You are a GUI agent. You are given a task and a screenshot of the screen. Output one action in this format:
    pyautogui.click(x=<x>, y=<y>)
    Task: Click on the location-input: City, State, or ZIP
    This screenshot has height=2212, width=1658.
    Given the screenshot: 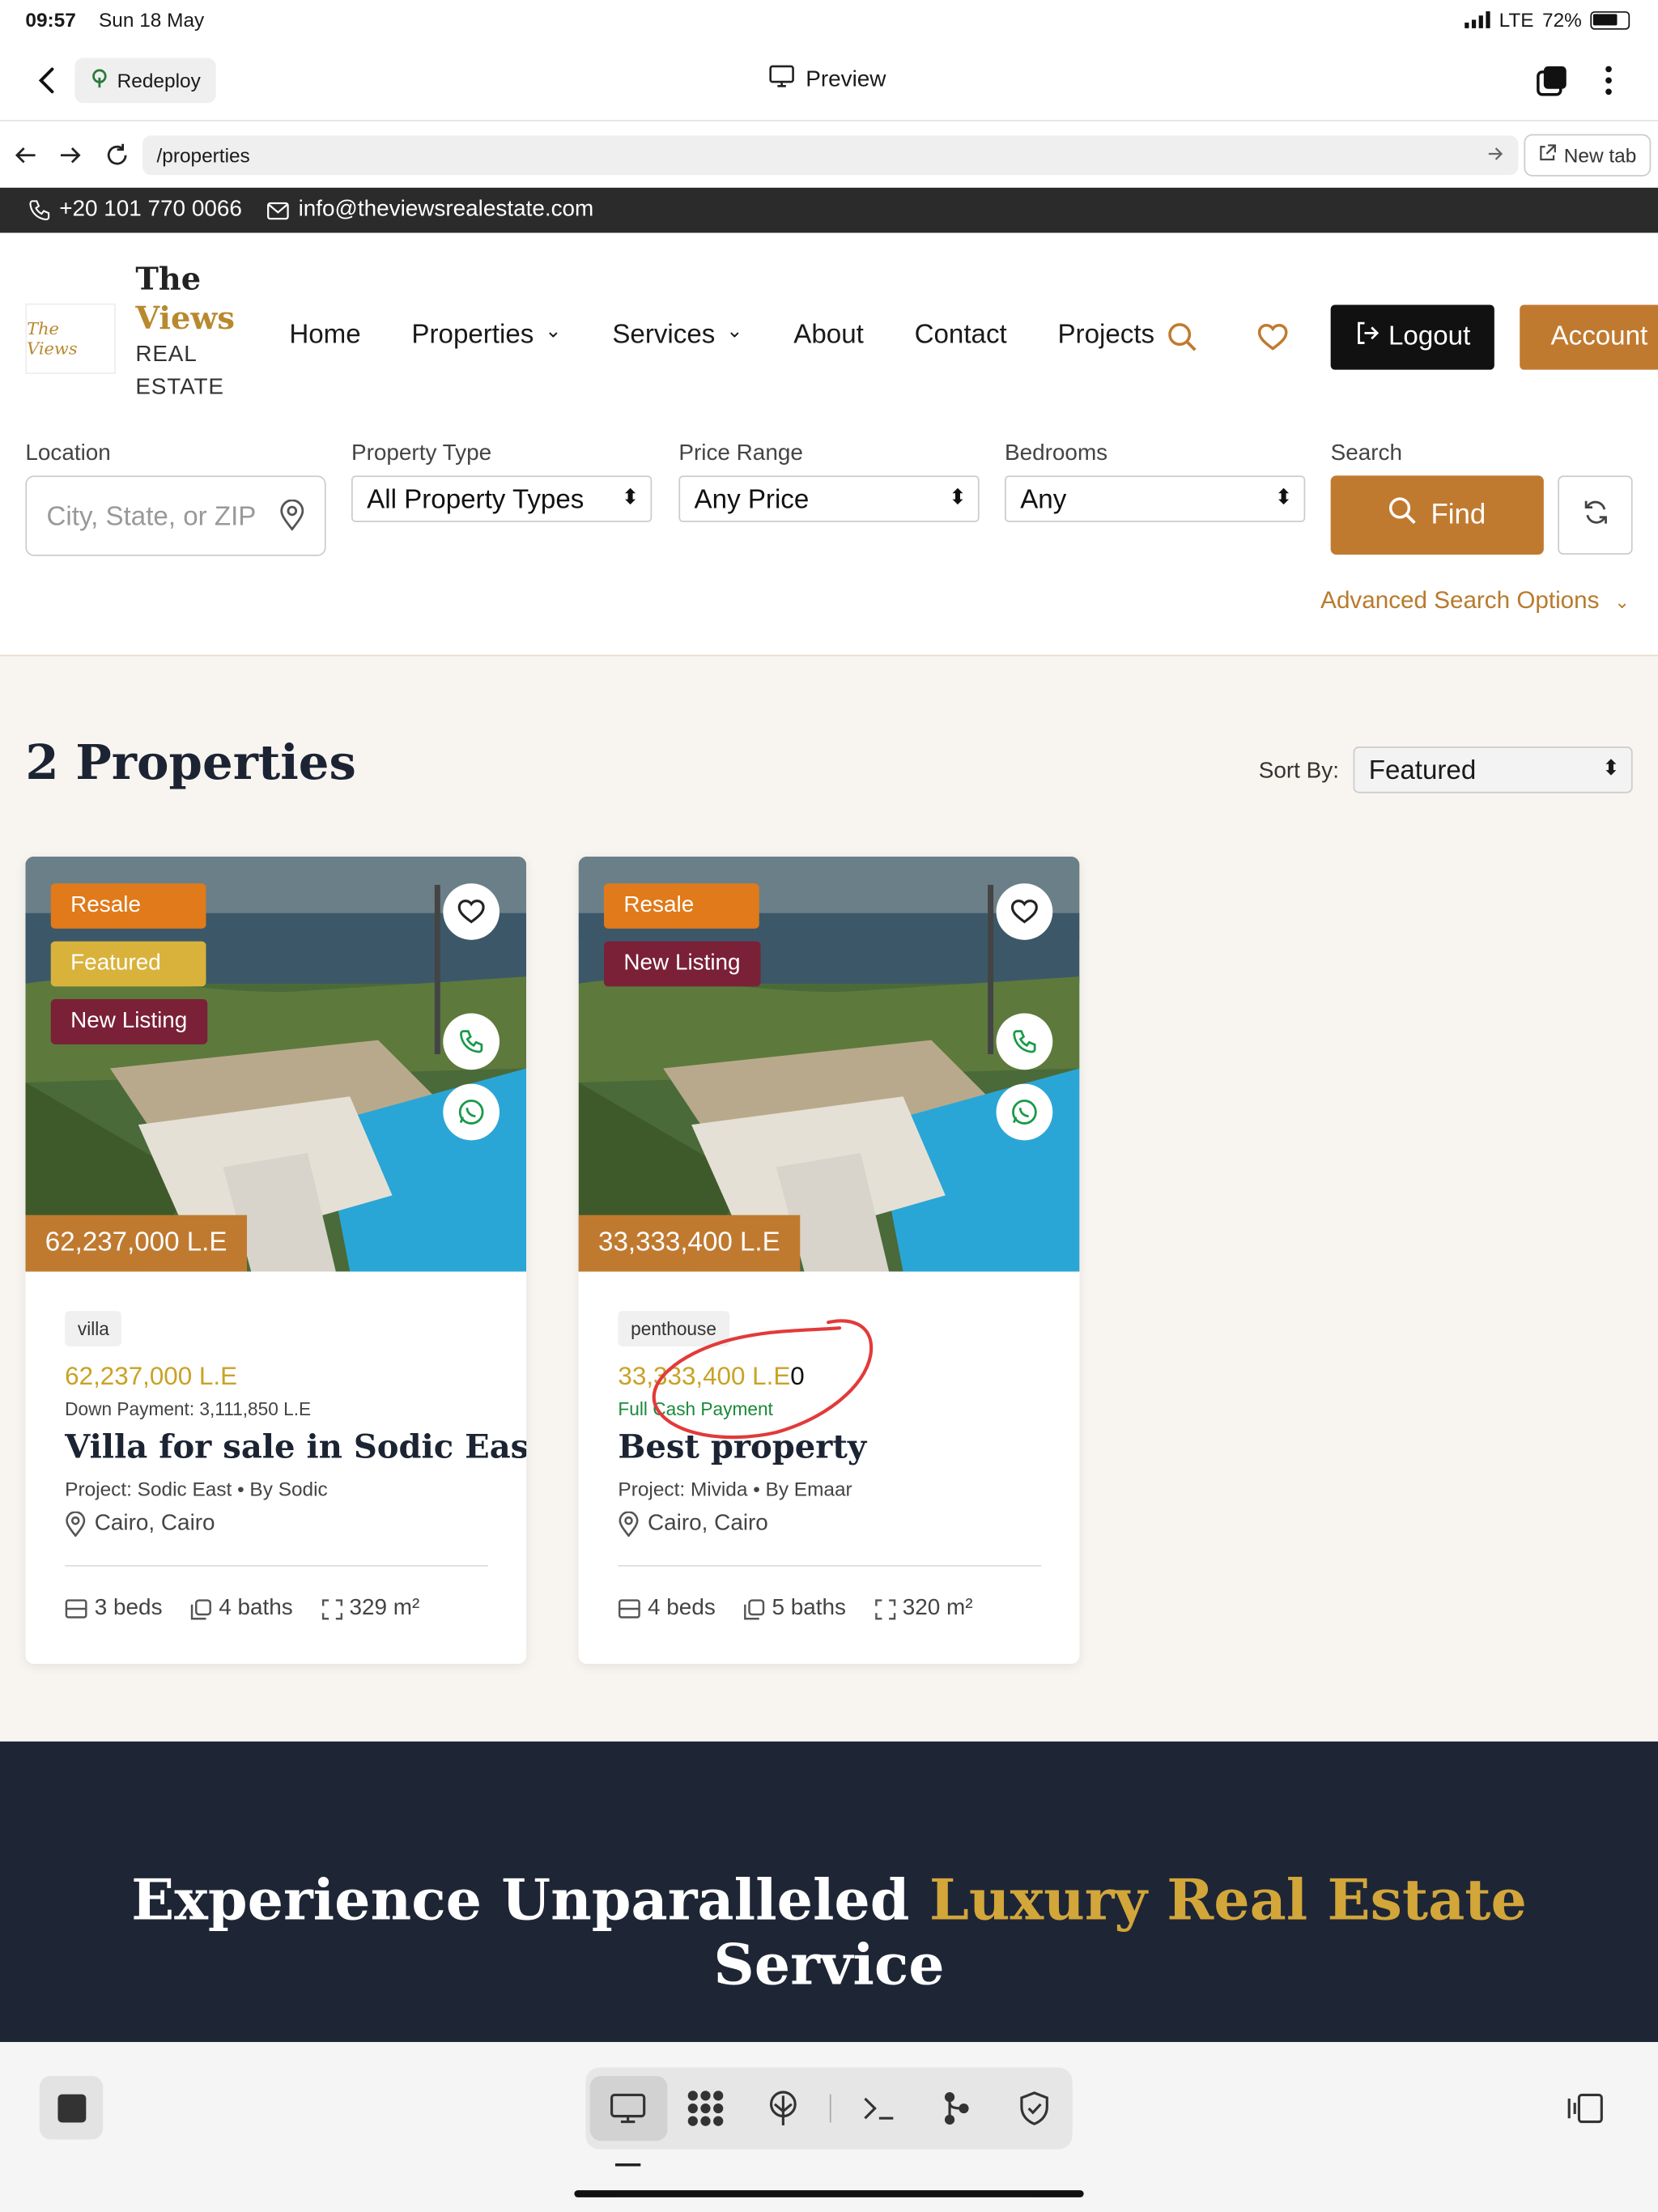 What is the action you would take?
    pyautogui.click(x=175, y=515)
    